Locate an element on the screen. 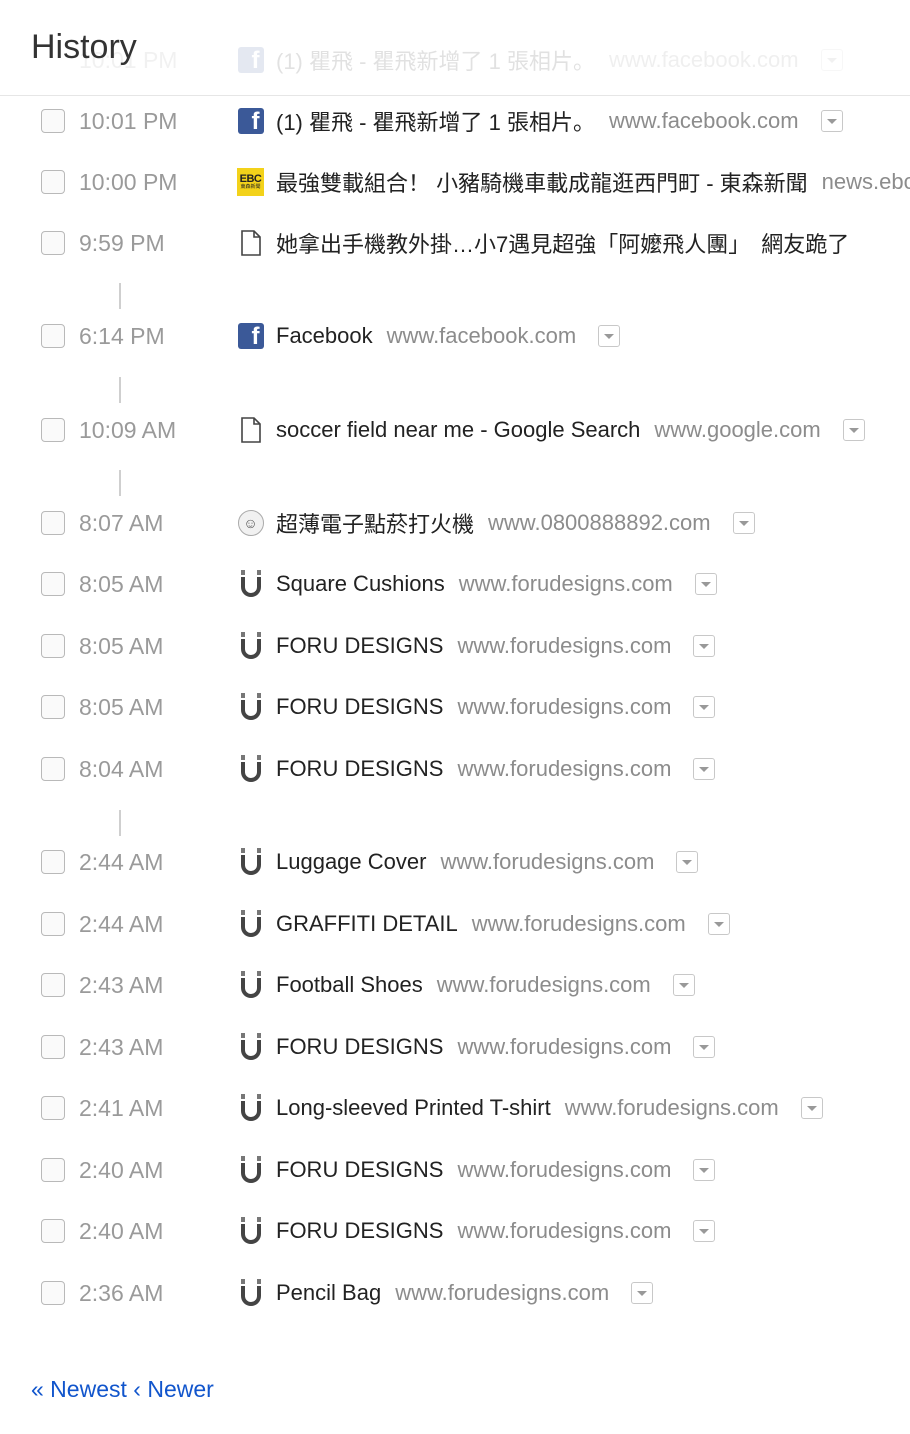  history-entry-link: GRAFFITI DETAIL www.forudesigns.com is located at coordinates (483, 924).